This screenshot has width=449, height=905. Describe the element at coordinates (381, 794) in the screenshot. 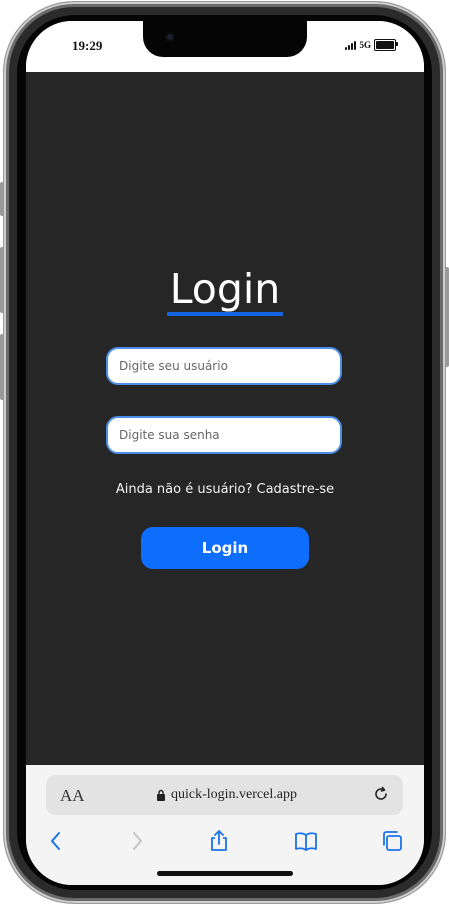

I see `reload-icon` at that location.